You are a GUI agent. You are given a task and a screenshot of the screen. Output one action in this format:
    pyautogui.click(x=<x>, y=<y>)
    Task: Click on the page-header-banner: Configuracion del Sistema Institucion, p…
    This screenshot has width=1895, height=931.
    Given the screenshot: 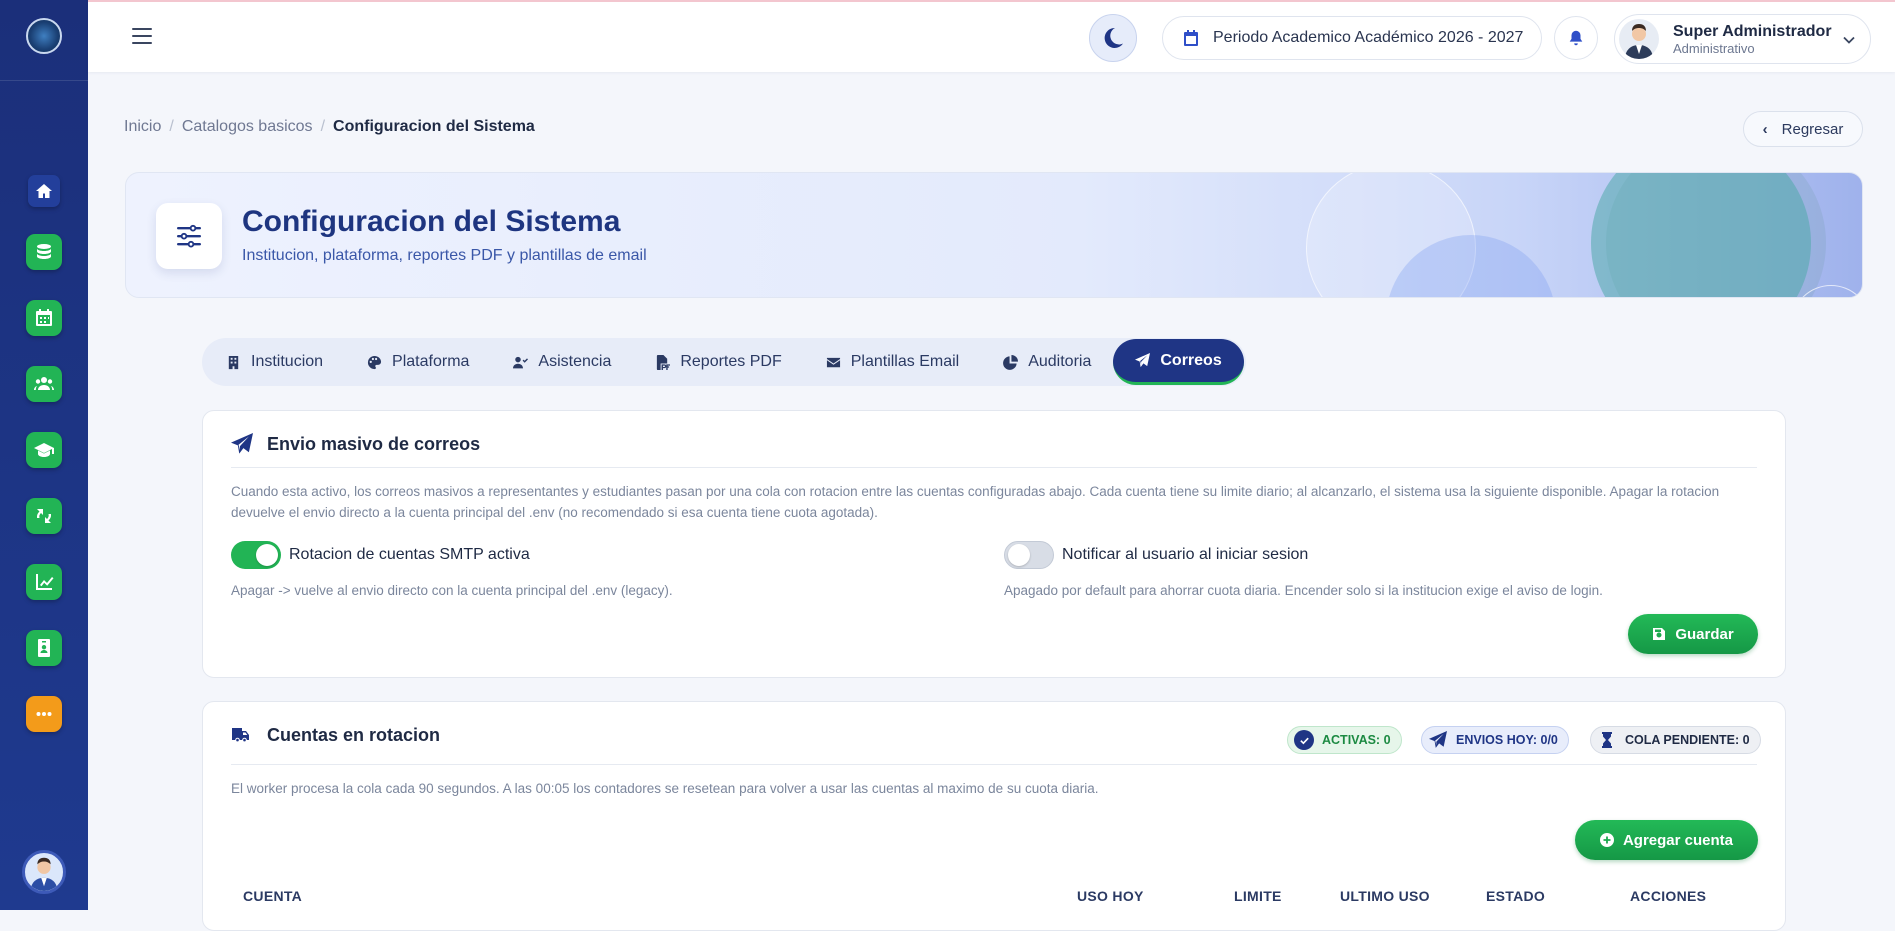 What is the action you would take?
    pyautogui.click(x=994, y=235)
    